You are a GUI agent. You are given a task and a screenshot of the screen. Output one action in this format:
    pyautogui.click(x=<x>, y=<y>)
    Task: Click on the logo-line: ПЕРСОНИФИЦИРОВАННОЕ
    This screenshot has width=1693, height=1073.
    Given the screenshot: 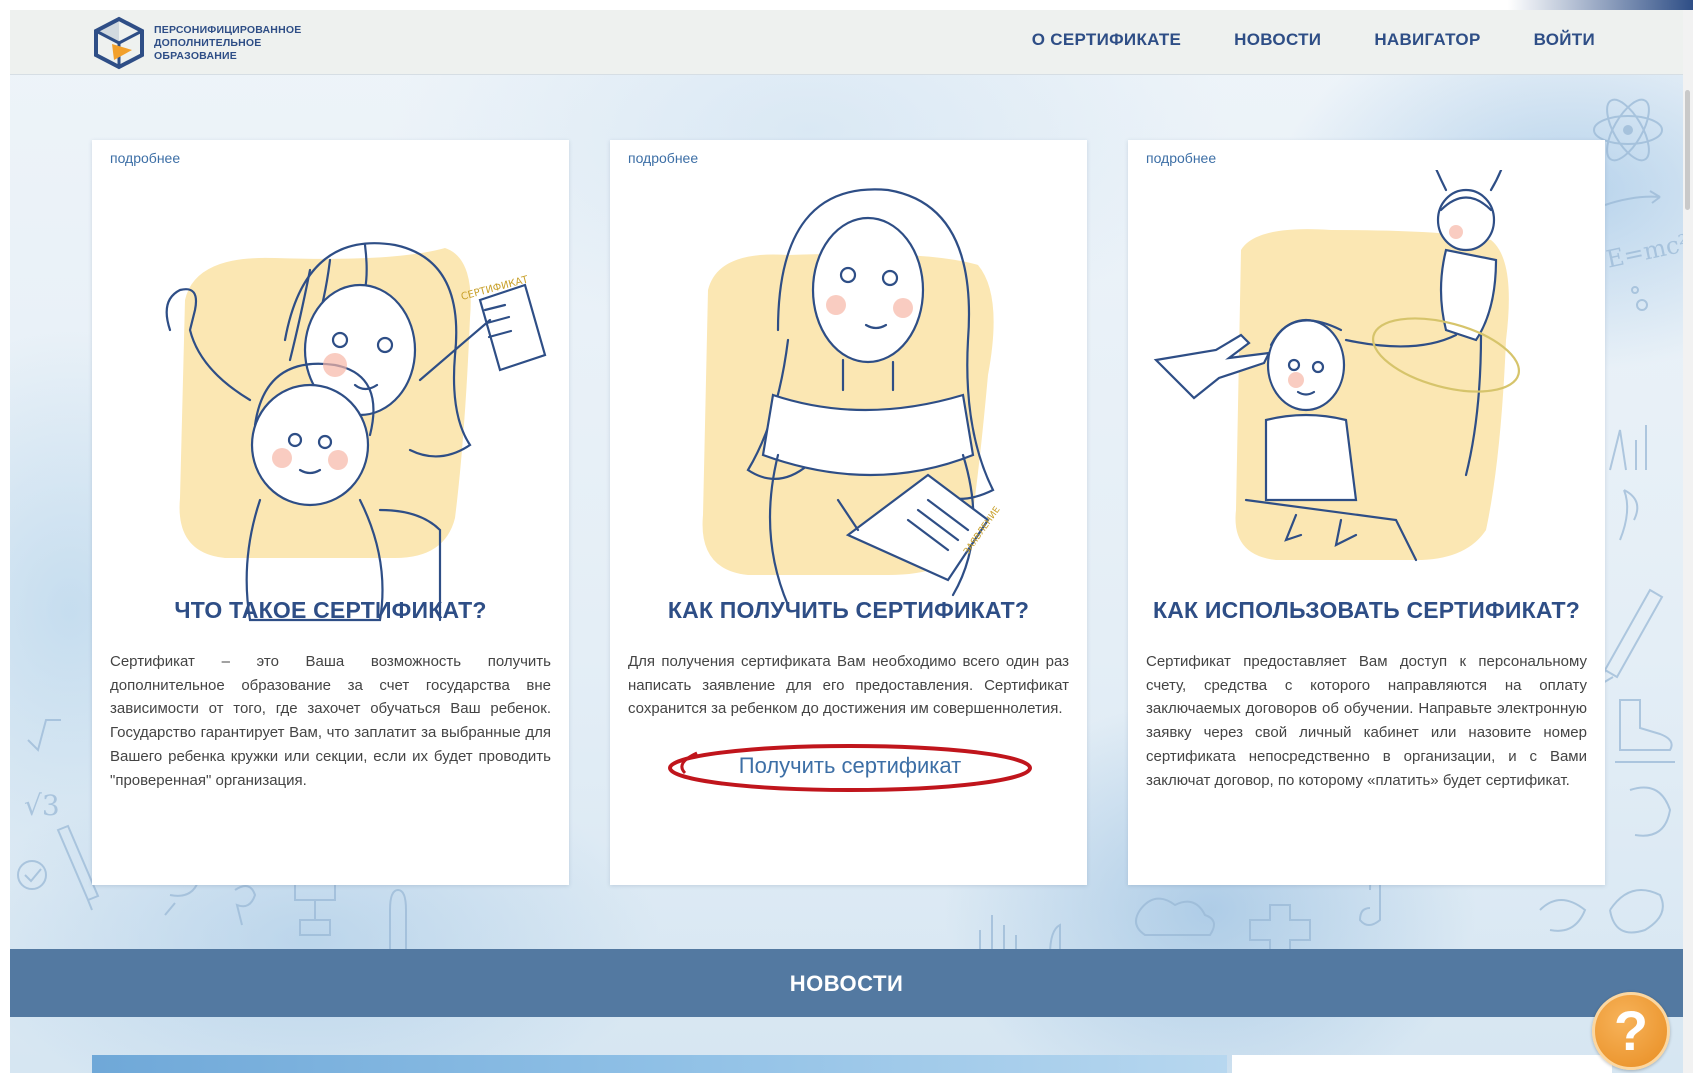 What is the action you would take?
    pyautogui.click(x=228, y=29)
    